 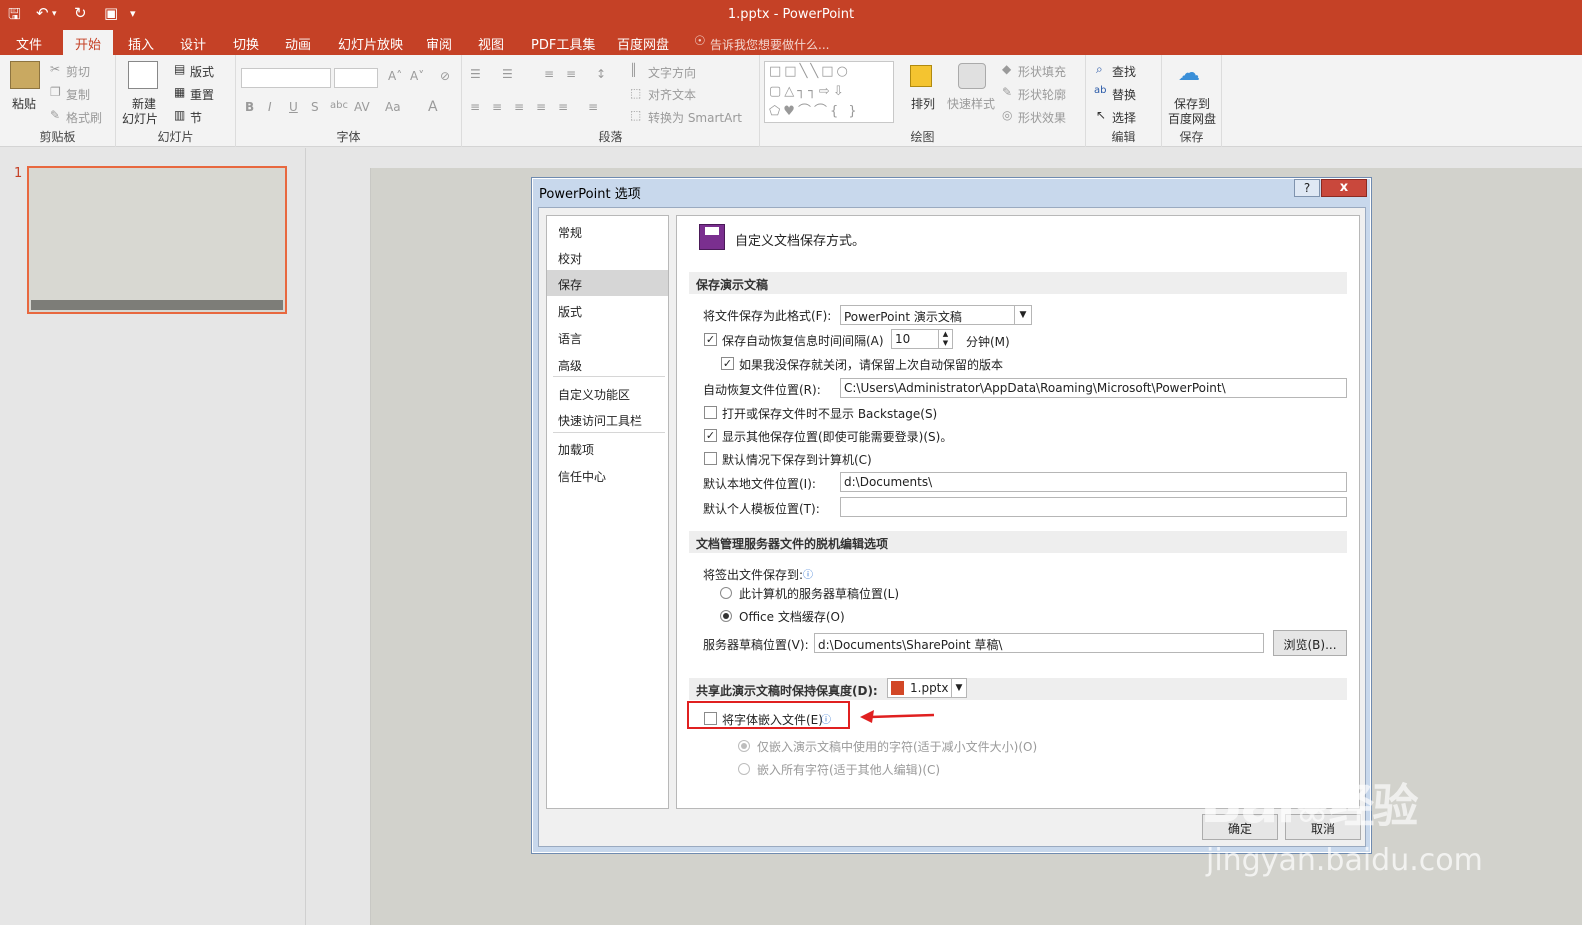 I want to click on office-cache-radio, so click(x=726, y=616).